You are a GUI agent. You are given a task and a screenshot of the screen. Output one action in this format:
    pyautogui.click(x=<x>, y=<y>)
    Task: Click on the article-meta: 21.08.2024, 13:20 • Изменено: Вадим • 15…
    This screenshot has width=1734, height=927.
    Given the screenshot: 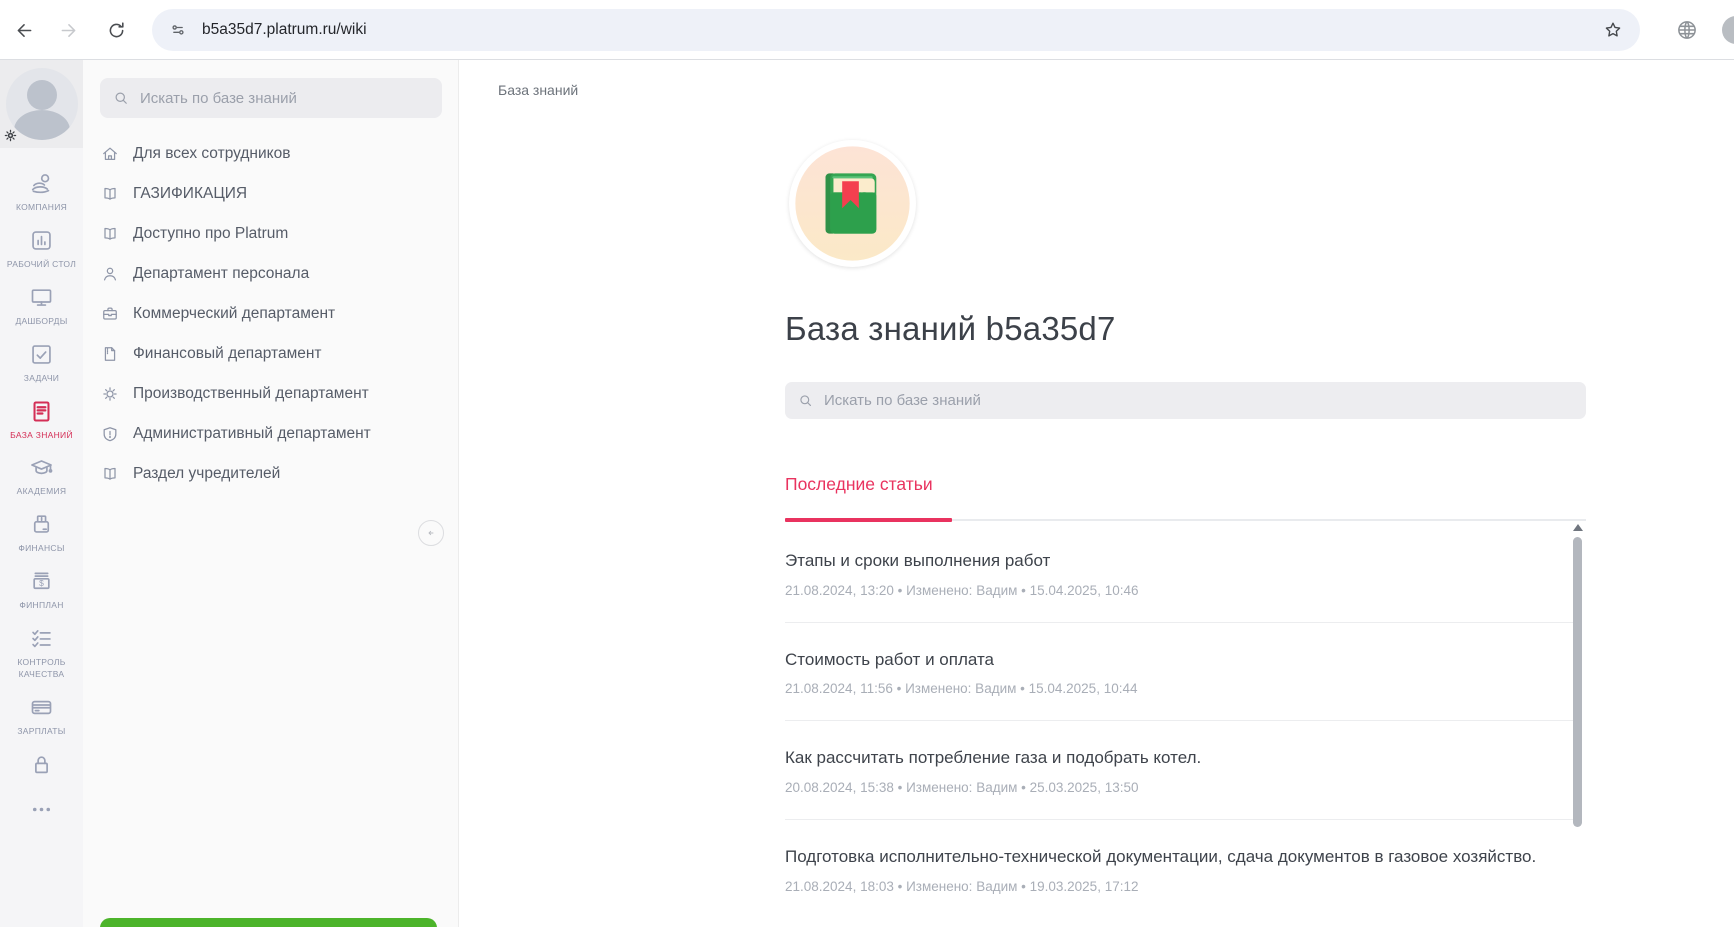 What is the action you would take?
    pyautogui.click(x=962, y=590)
    